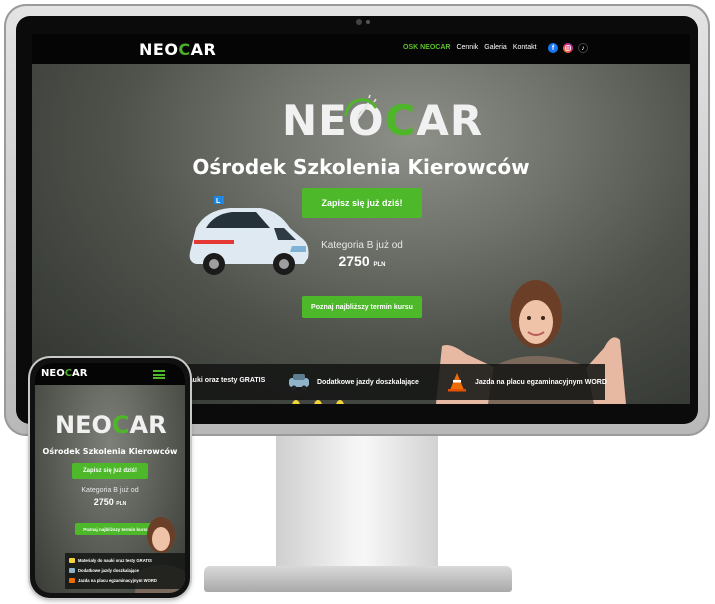 Image resolution: width=715 pixels, height=604 pixels. Describe the element at coordinates (108, 570) in the screenshot. I see `mobile-feature-extra-driving-text: Dodatkowe jazdy doszkalające` at that location.